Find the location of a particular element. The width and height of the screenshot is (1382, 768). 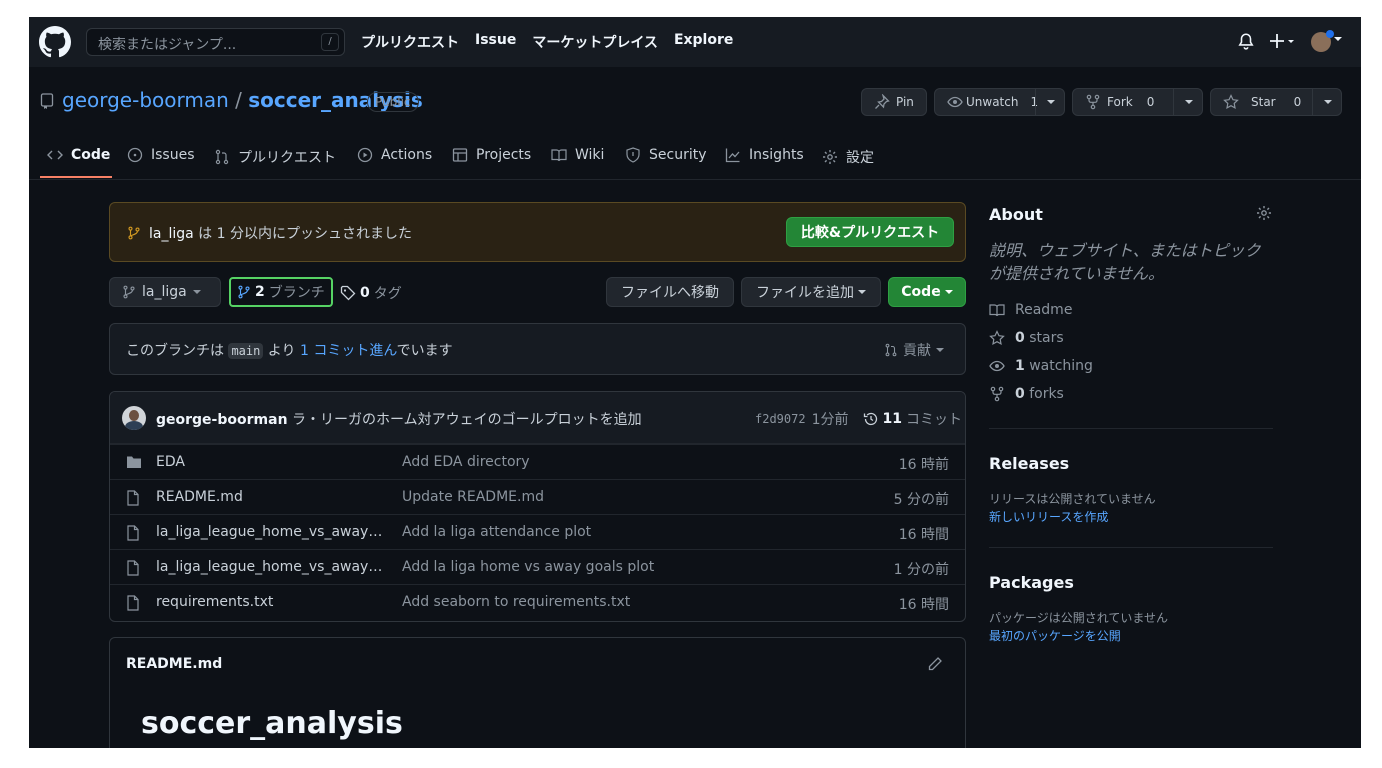

search-input: 検索またはジャンプ... / is located at coordinates (215, 42).